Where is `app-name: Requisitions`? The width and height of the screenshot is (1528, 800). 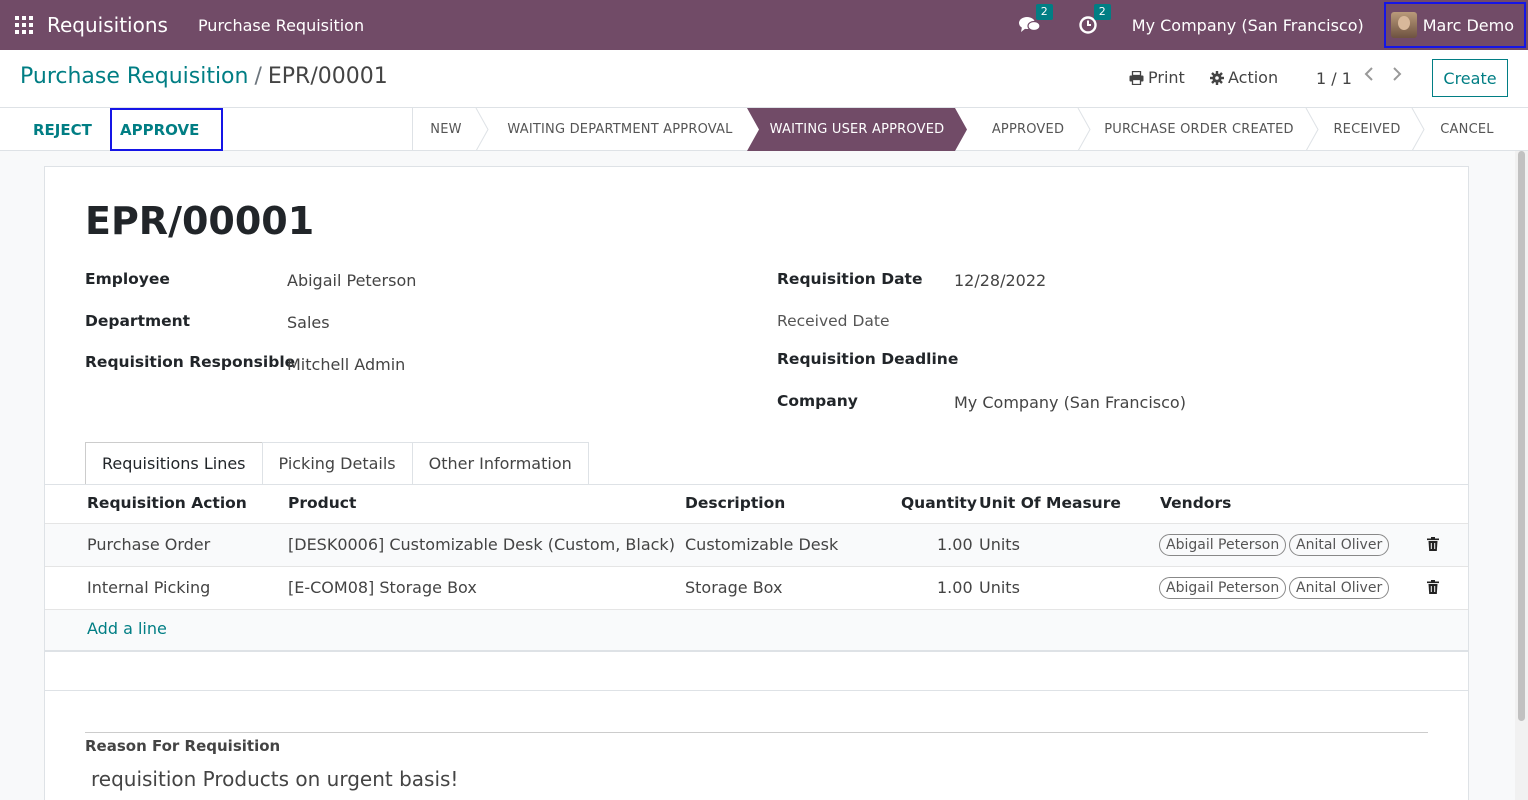
app-name: Requisitions is located at coordinates (107, 25).